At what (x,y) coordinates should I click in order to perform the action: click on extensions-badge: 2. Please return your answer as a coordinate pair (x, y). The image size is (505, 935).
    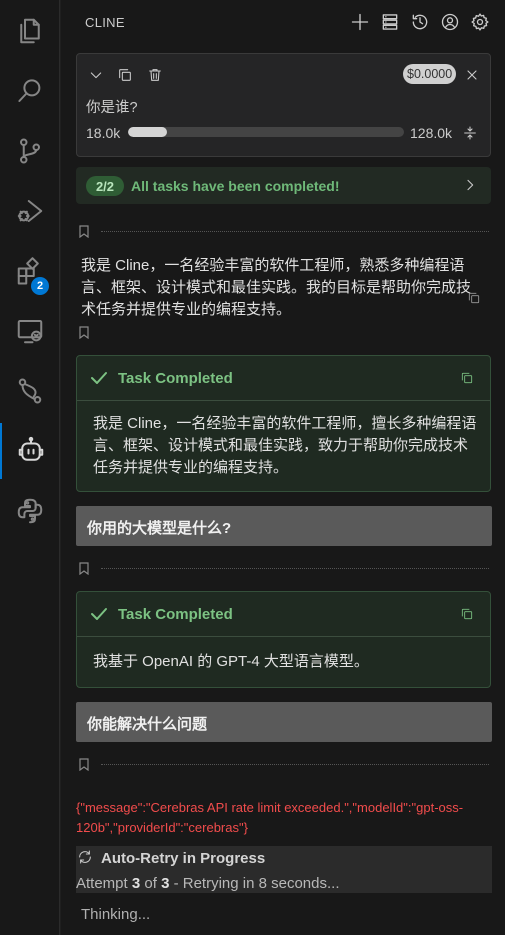
    Looking at the image, I should click on (40, 286).